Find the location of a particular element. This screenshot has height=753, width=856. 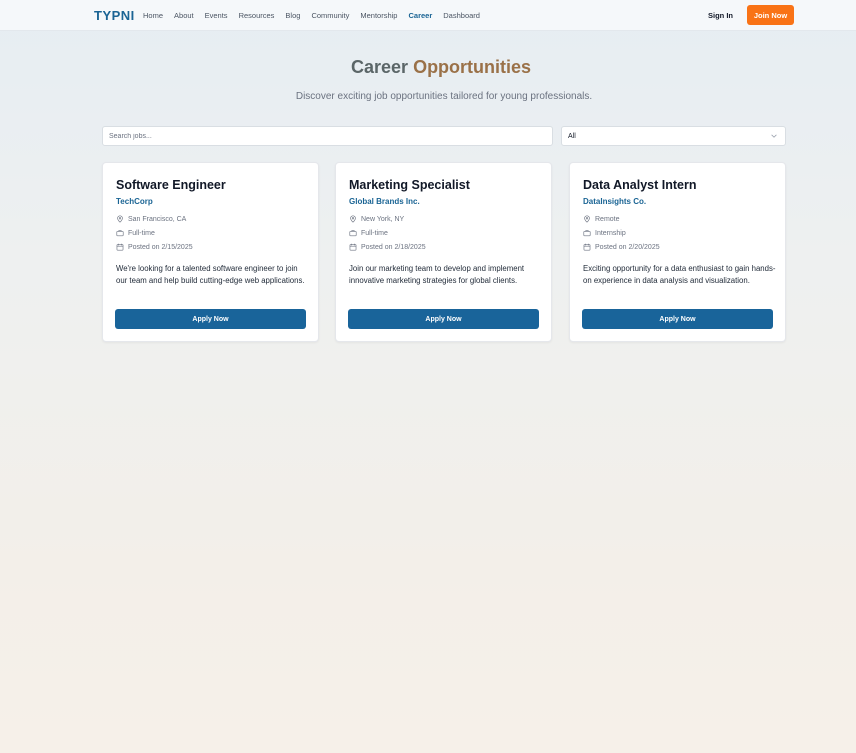

job-posted: Posted on 2/20/2025 is located at coordinates (621, 247).